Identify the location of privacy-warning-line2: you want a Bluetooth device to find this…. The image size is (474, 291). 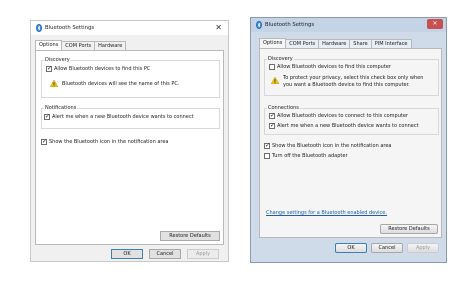
(346, 85).